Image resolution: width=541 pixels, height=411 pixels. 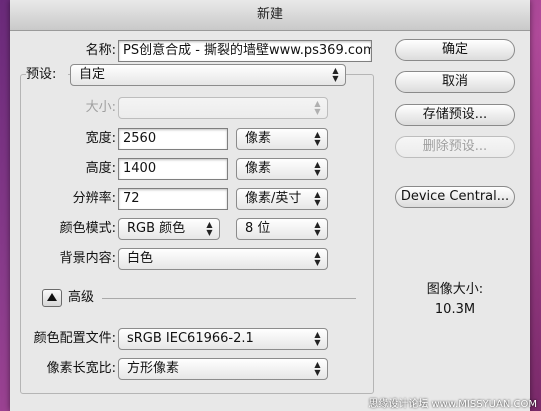 I want to click on resolution-field: 72, so click(x=173, y=199).